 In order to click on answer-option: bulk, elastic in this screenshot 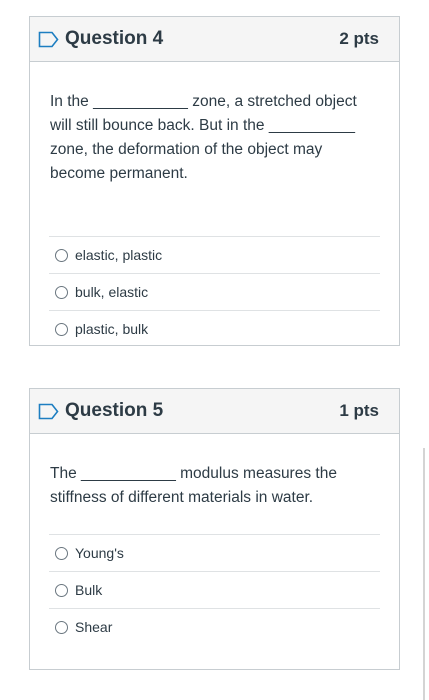, I will do `click(214, 291)`.